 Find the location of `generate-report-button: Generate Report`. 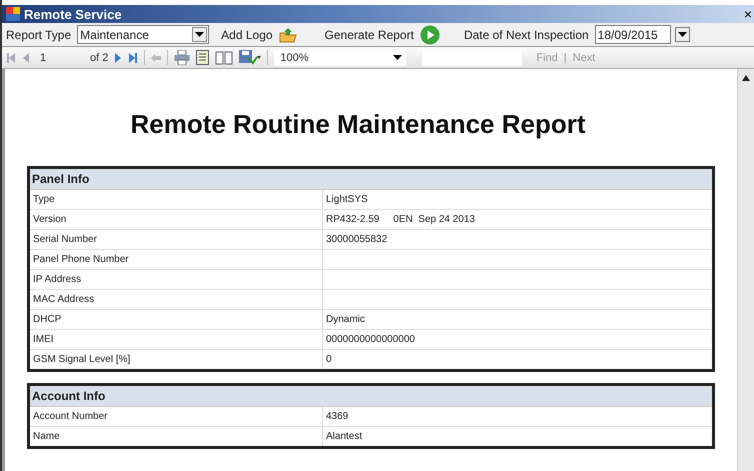

generate-report-button: Generate Report is located at coordinates (369, 35).